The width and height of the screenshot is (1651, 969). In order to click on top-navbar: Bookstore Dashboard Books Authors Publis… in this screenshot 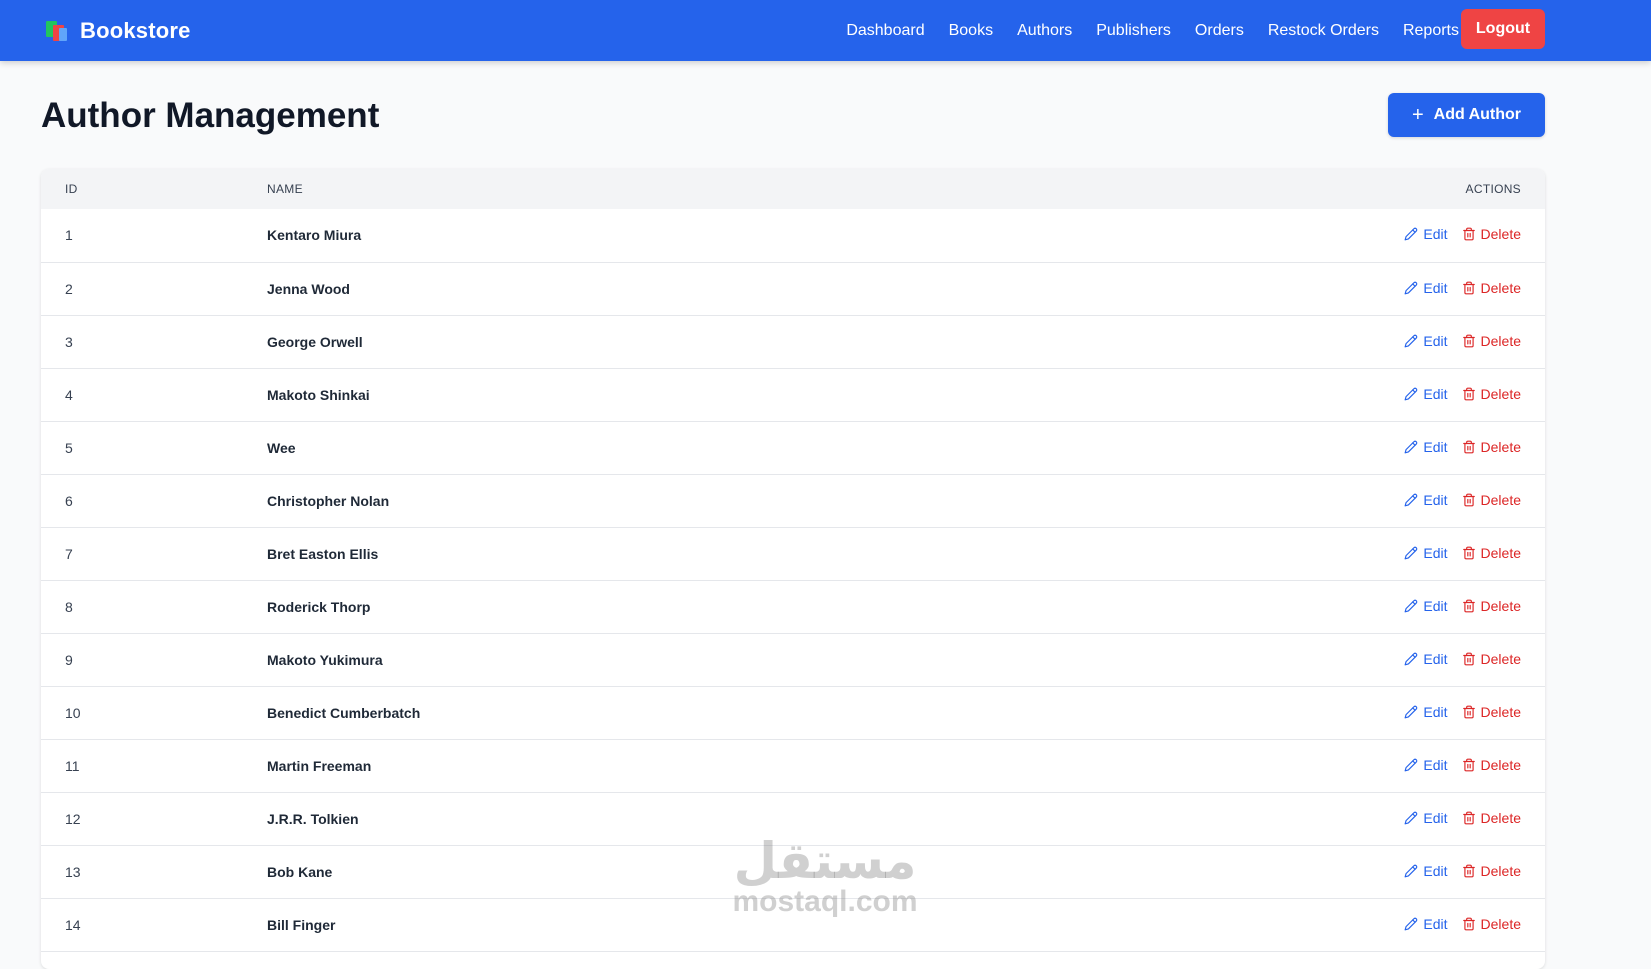, I will do `click(825, 30)`.